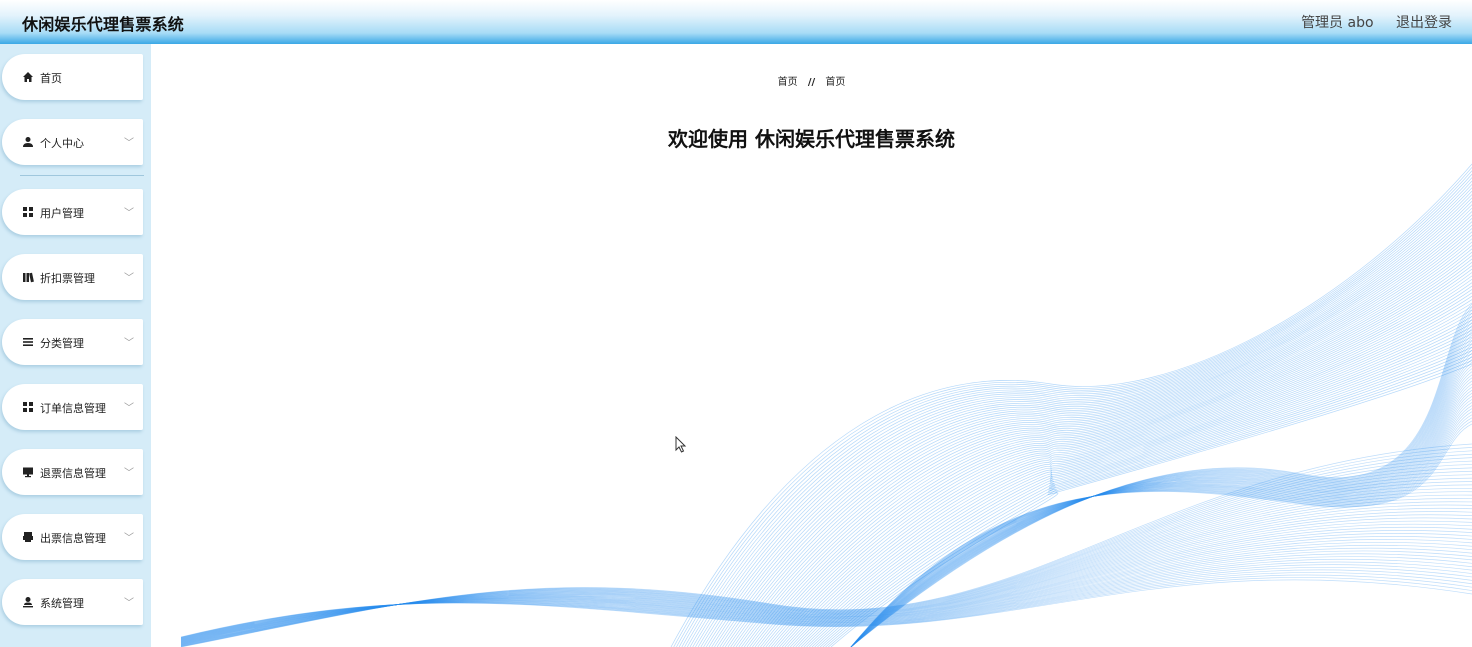 This screenshot has height=647, width=1472. What do you see at coordinates (28, 537) in the screenshot?
I see `printer-icon` at bounding box center [28, 537].